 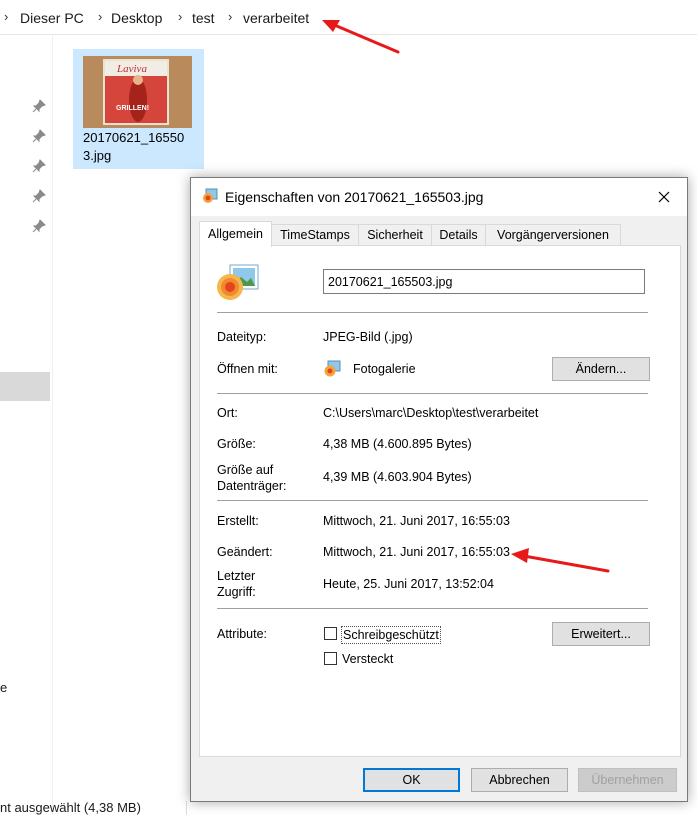 I want to click on breadcrumb-desktop: Desktop, so click(x=136, y=18).